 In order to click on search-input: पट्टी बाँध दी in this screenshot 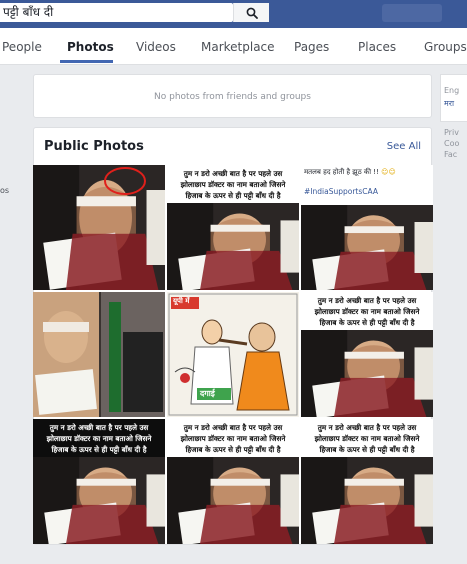, I will do `click(116, 12)`.